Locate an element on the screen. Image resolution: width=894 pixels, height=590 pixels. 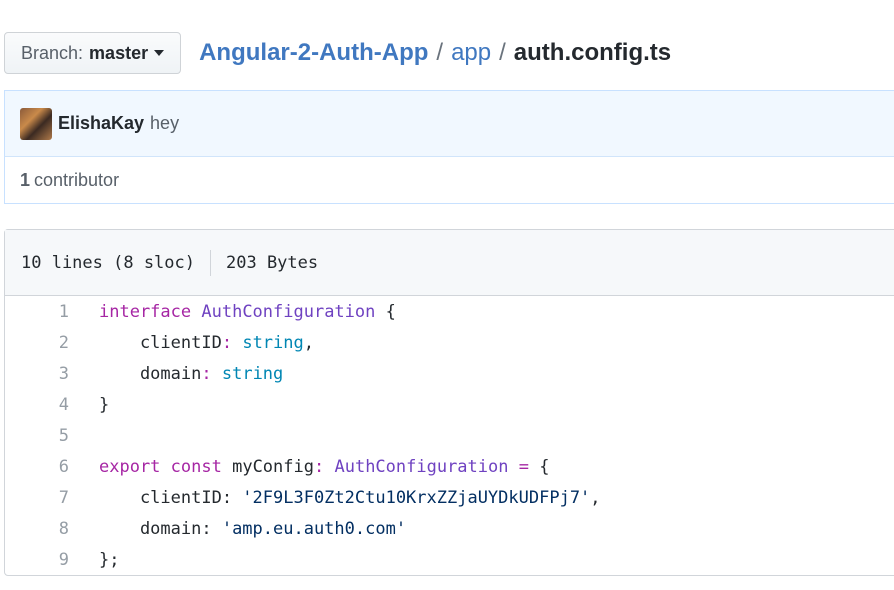
code-text: interface AuthConfiguration { is located at coordinates (247, 312).